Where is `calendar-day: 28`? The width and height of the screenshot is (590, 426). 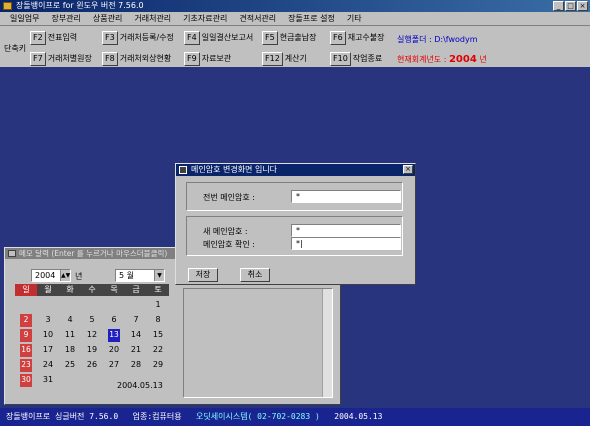 calendar-day: 28 is located at coordinates (136, 365).